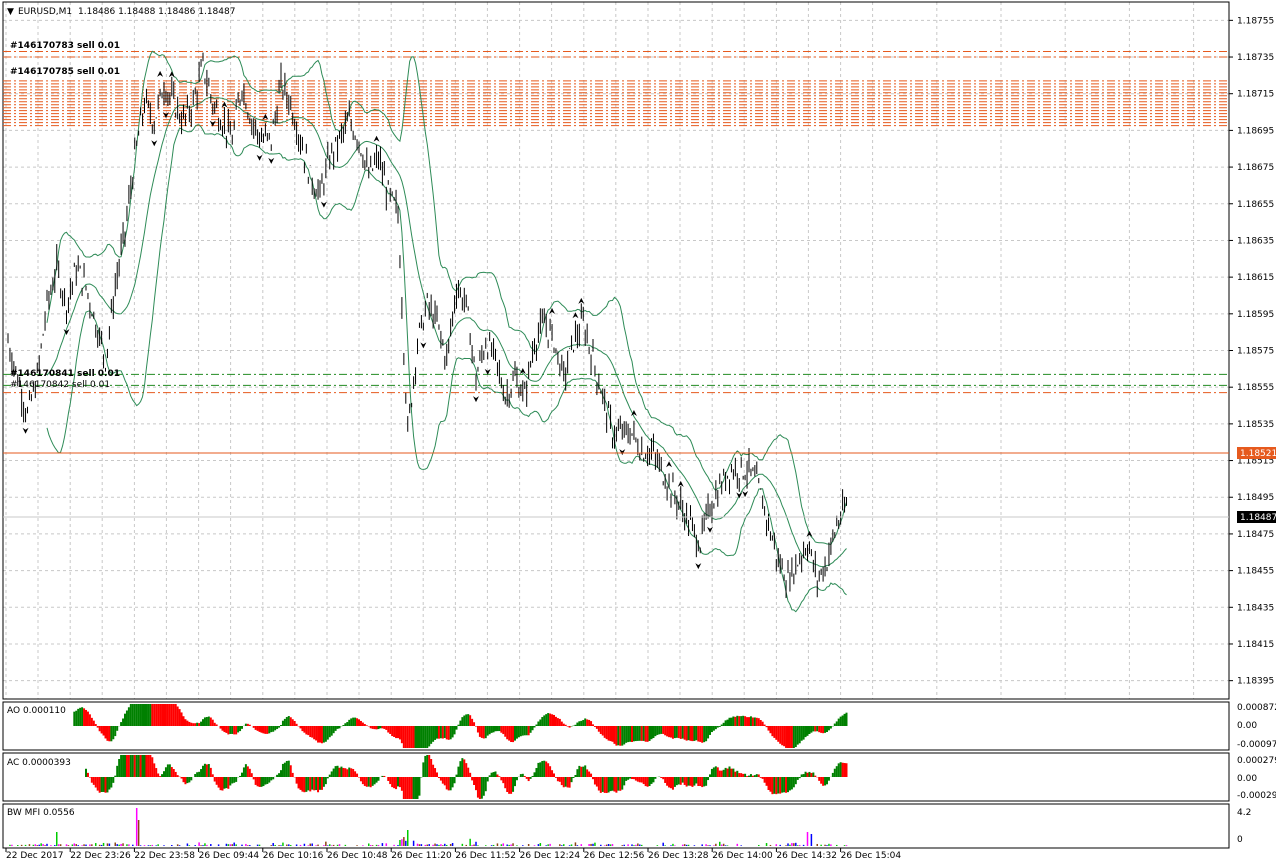 Image resolution: width=1276 pixels, height=866 pixels. Describe the element at coordinates (41, 813) in the screenshot. I see `bwmfi-label: BW MFI 0.0556` at that location.